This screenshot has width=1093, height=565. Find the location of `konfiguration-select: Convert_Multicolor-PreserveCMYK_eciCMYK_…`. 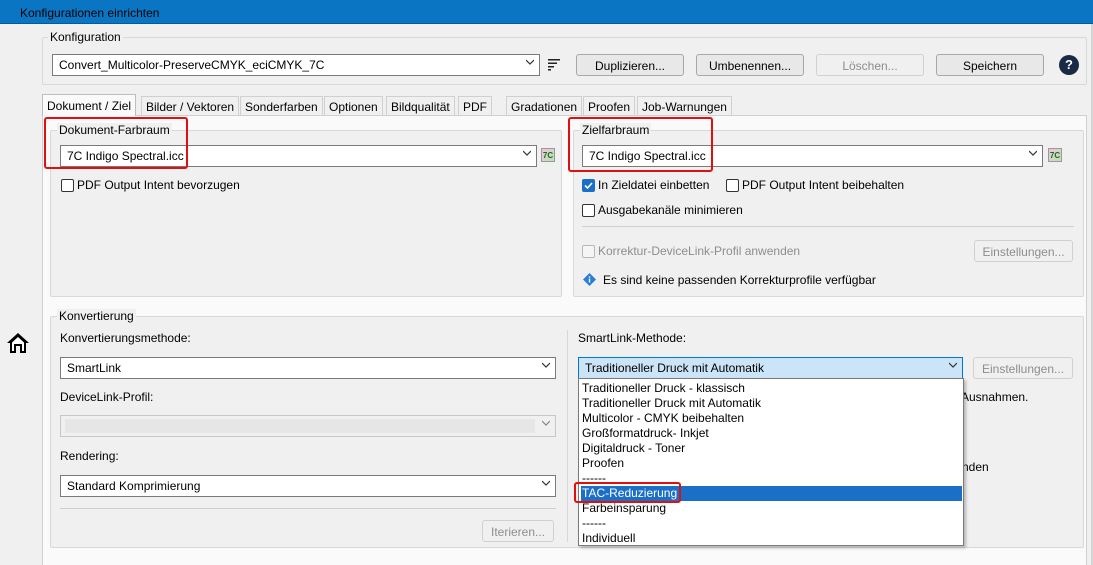

konfiguration-select: Convert_Multicolor-PreserveCMYK_eciCMYK_… is located at coordinates (296, 65).